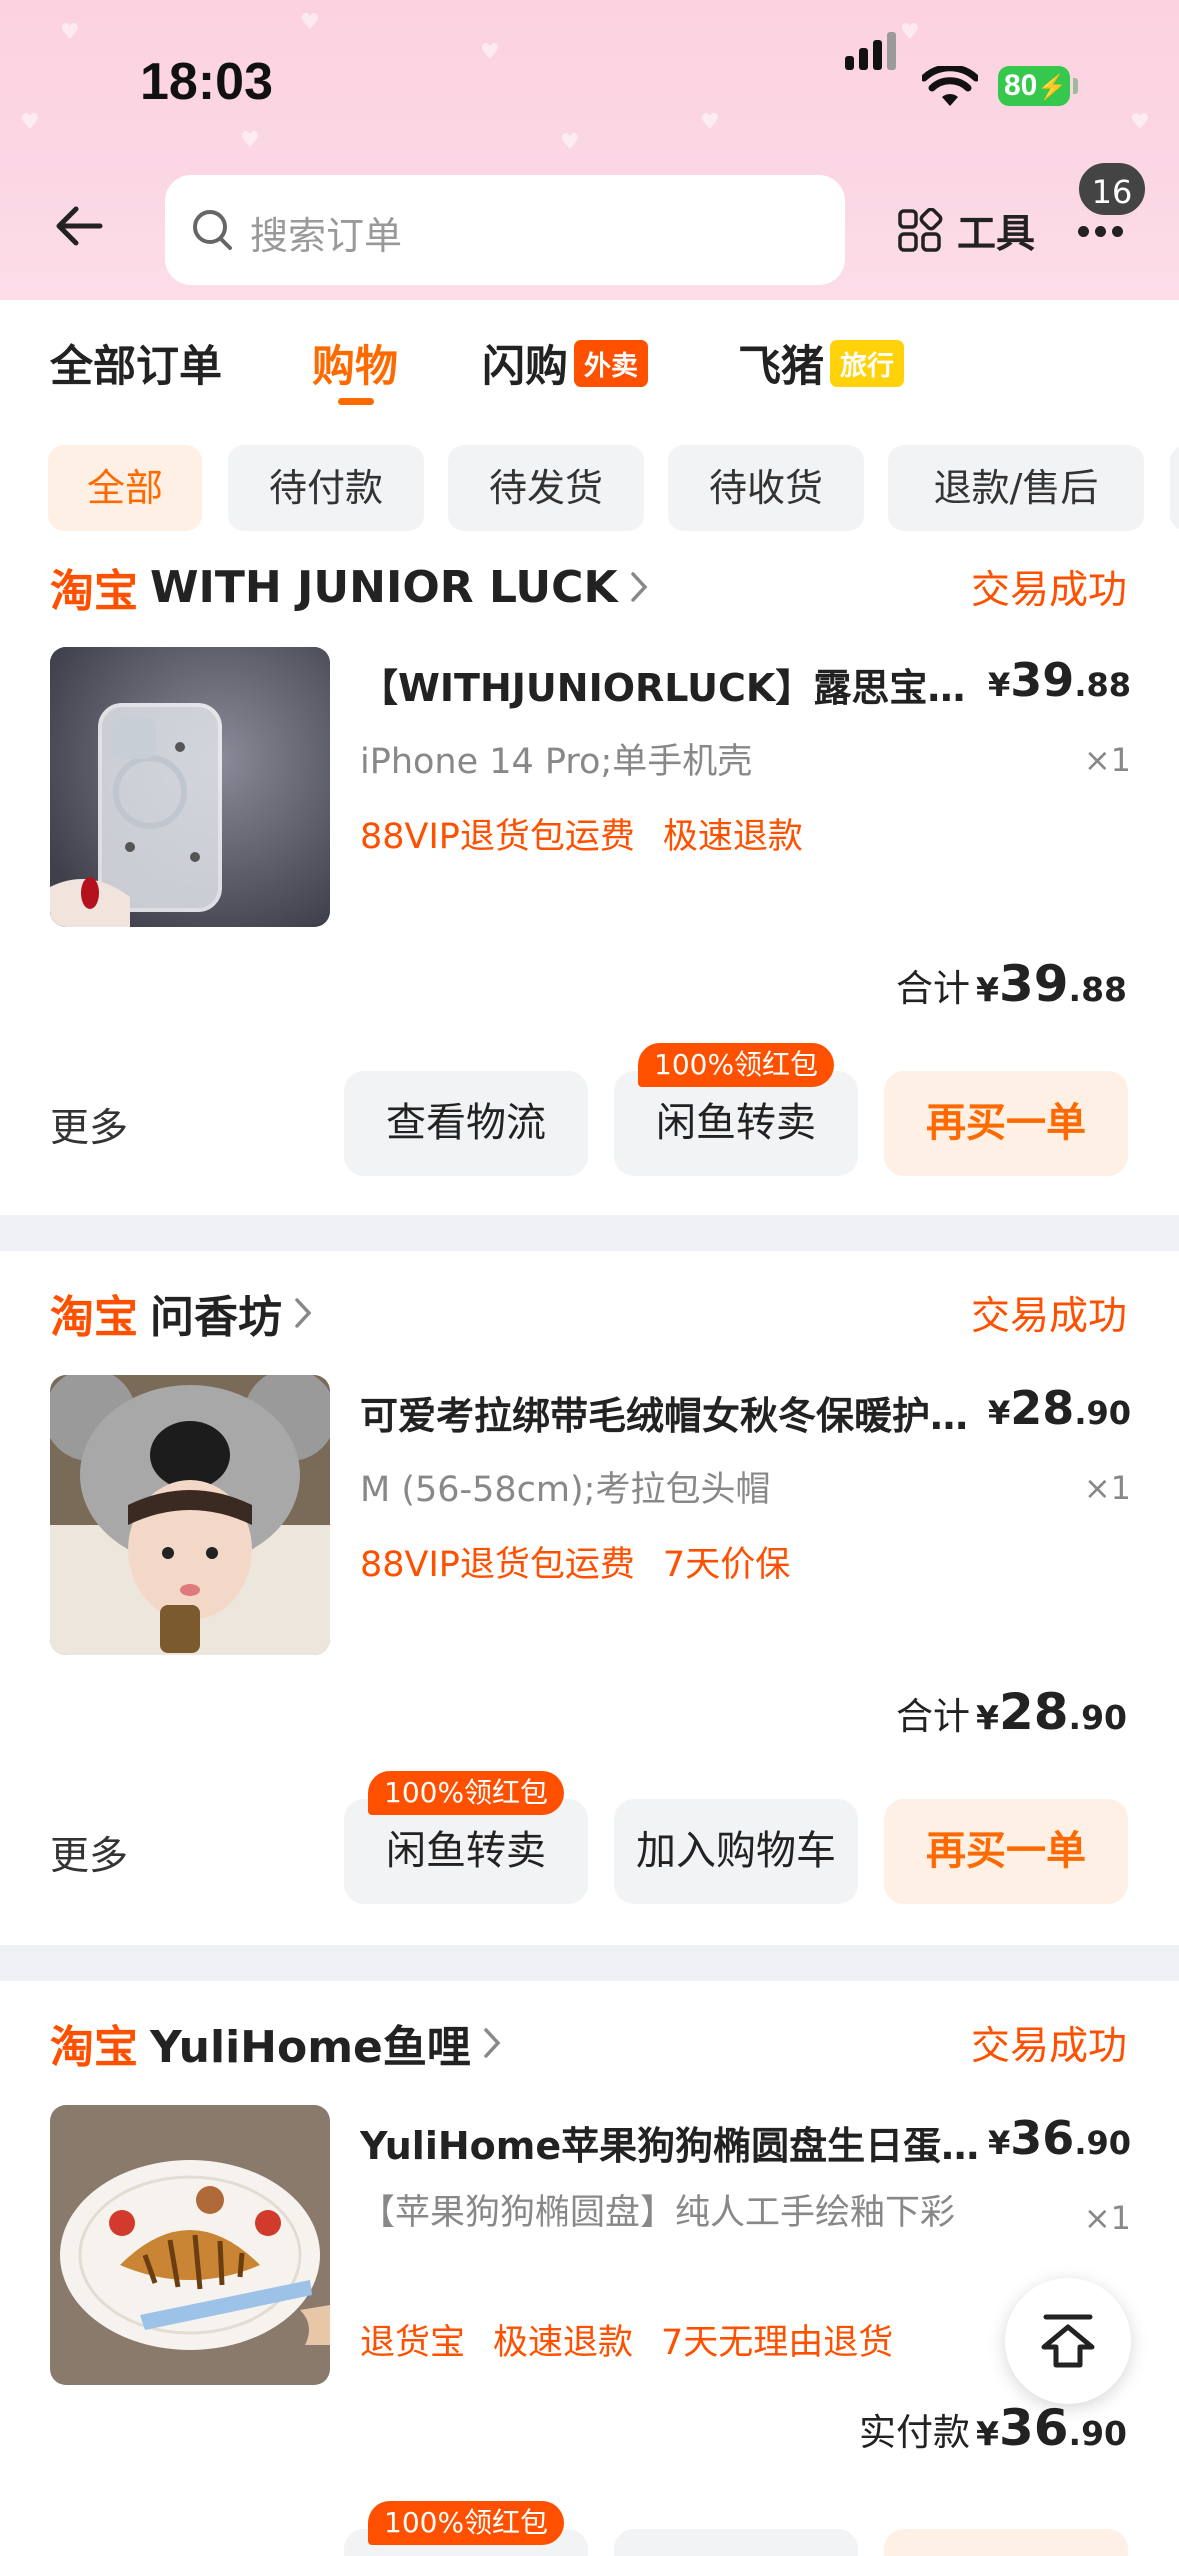  Describe the element at coordinates (125, 488) in the screenshot. I see `filter-all: 全部` at that location.